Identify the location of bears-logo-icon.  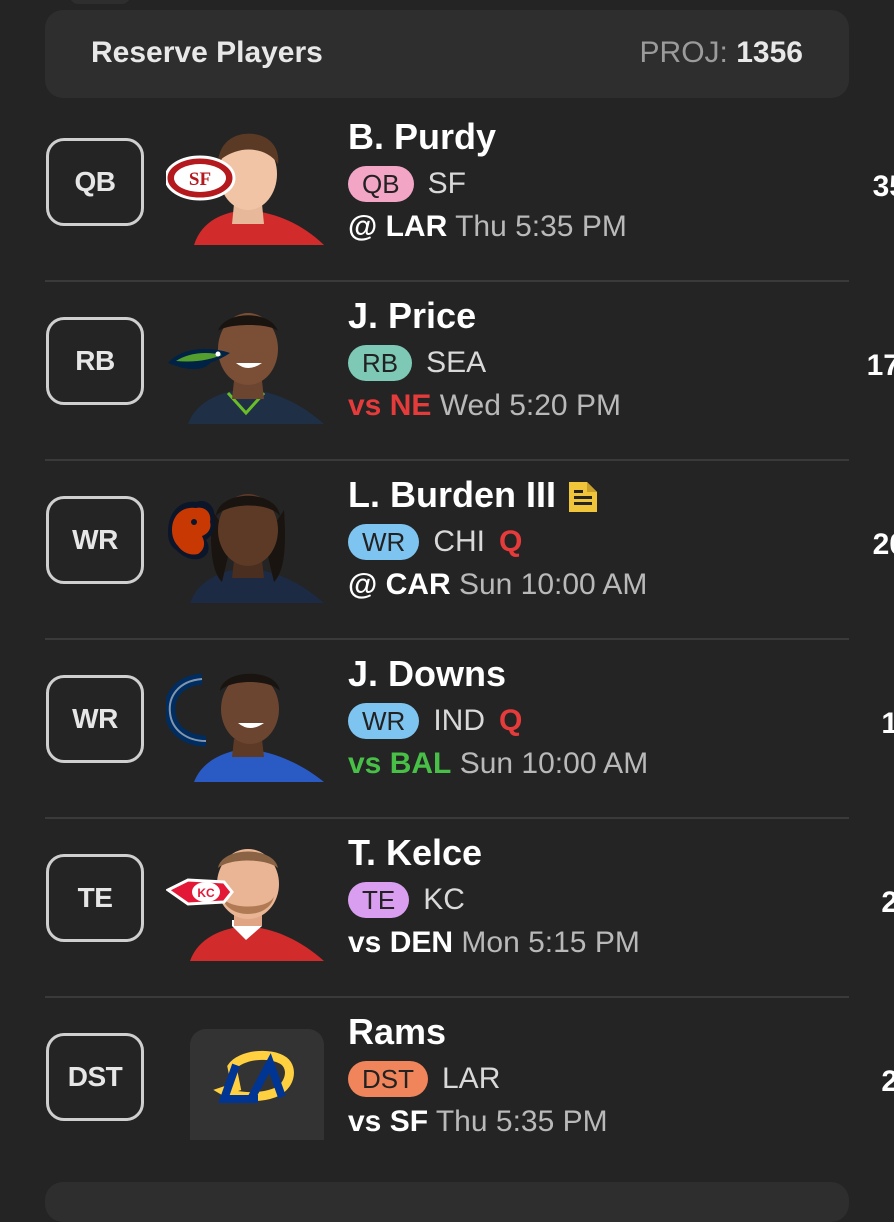
(192, 530).